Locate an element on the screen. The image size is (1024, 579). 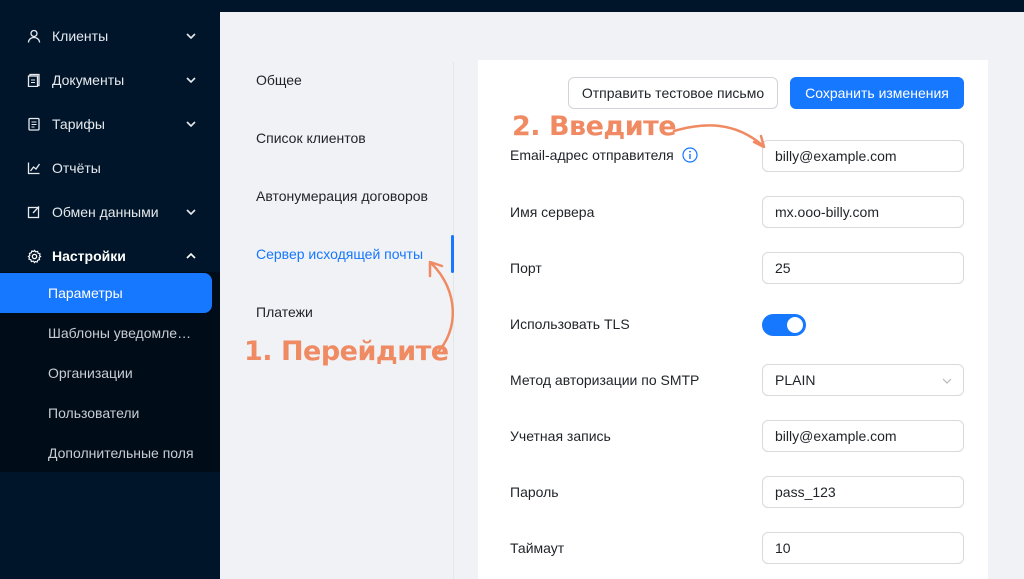
sidebar-subitem-parameters: Параметры is located at coordinates (106, 293).